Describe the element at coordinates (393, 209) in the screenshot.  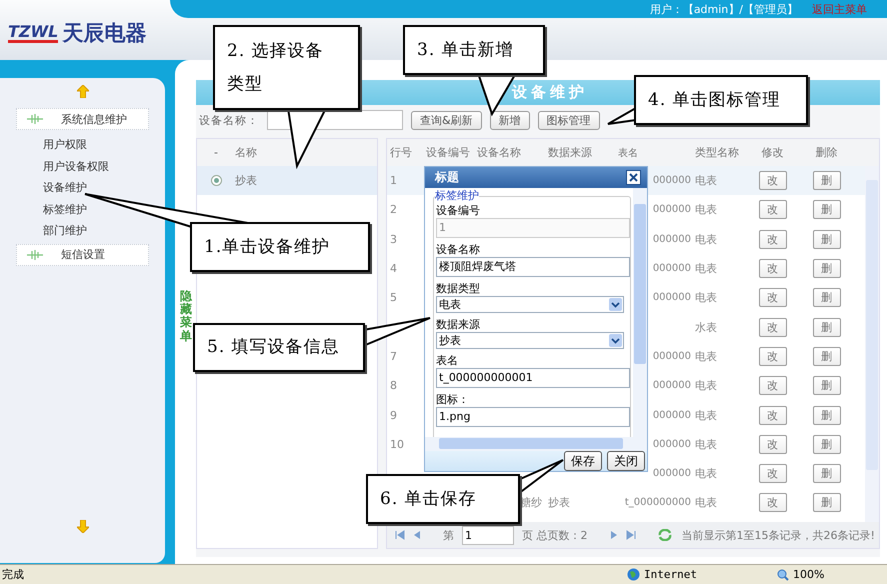
I see `row-number: 2` at that location.